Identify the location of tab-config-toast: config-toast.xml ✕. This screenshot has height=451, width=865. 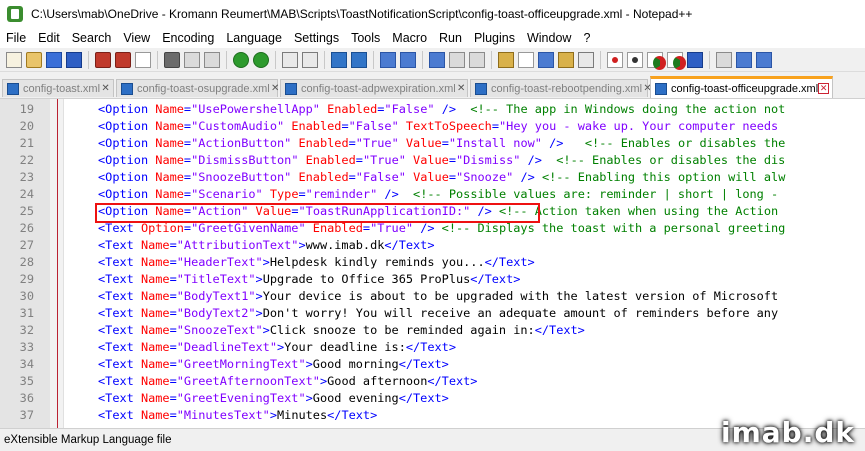
(58, 88).